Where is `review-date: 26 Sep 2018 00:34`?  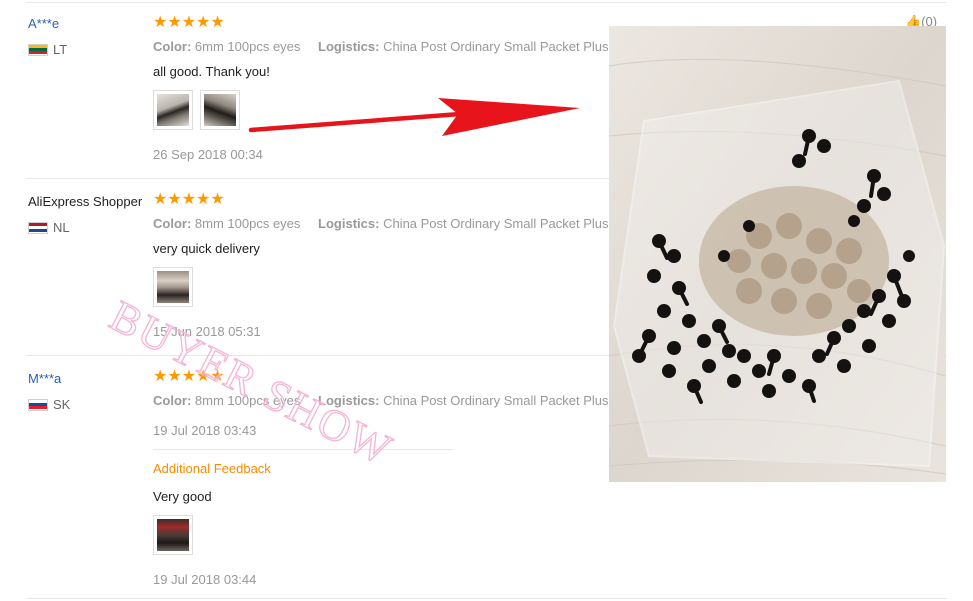 review-date: 26 Sep 2018 00:34 is located at coordinates (208, 154).